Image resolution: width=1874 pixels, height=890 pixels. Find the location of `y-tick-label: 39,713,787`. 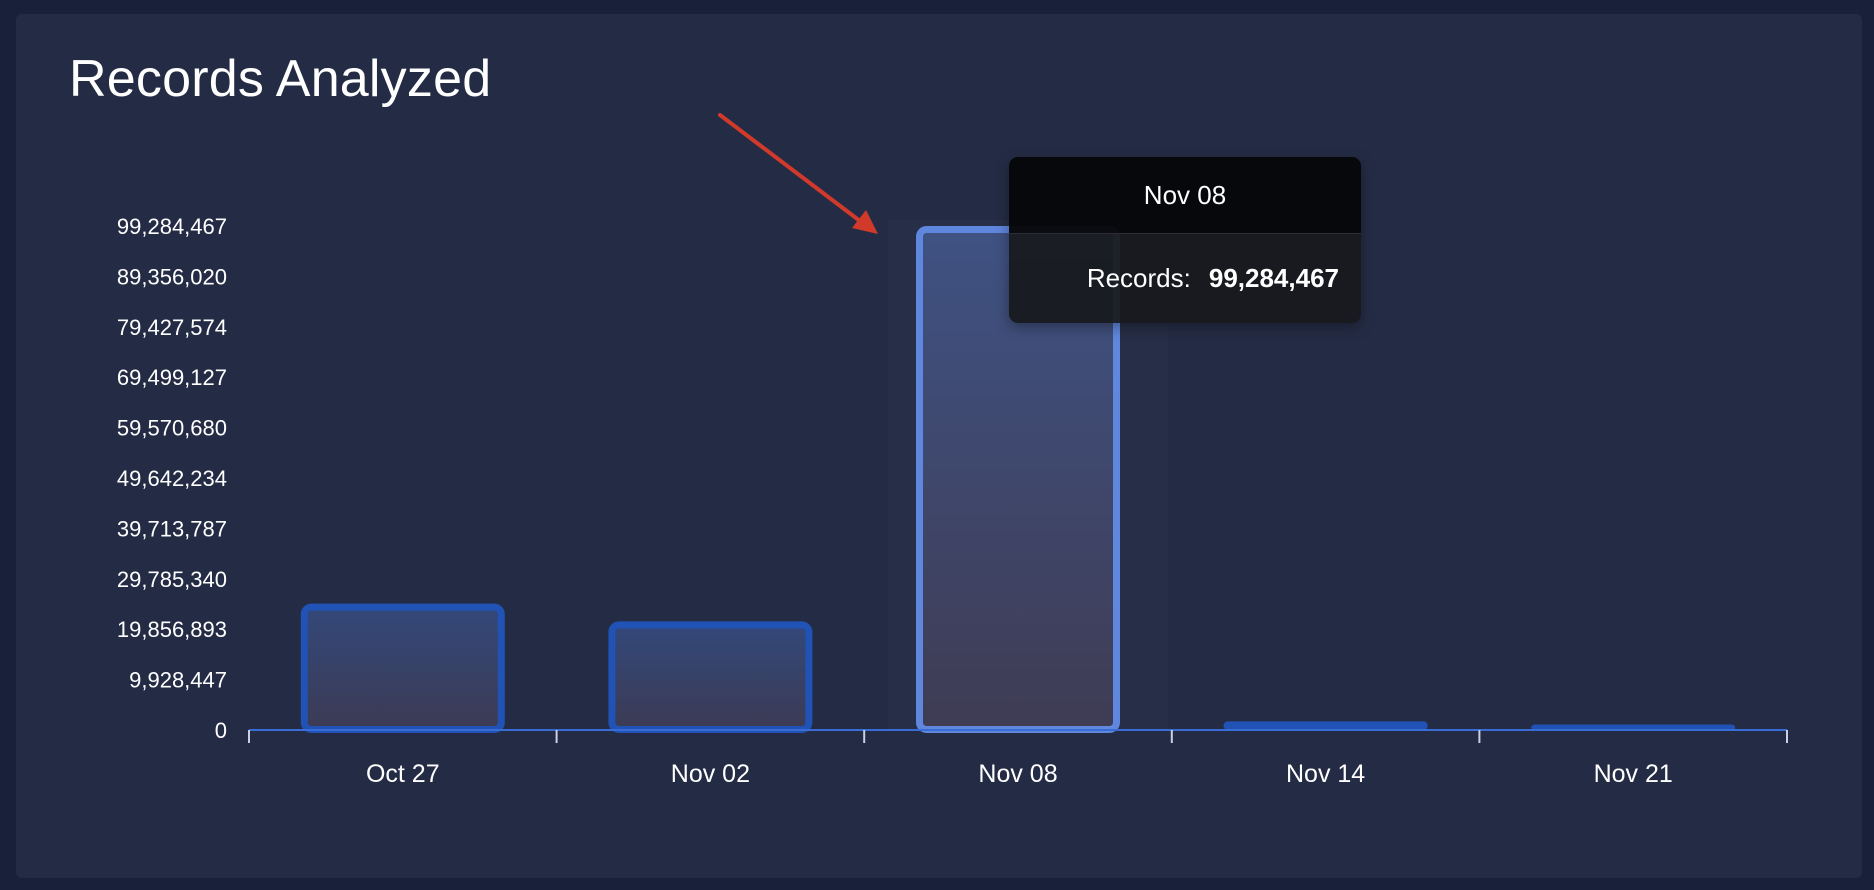

y-tick-label: 39,713,787 is located at coordinates (172, 528).